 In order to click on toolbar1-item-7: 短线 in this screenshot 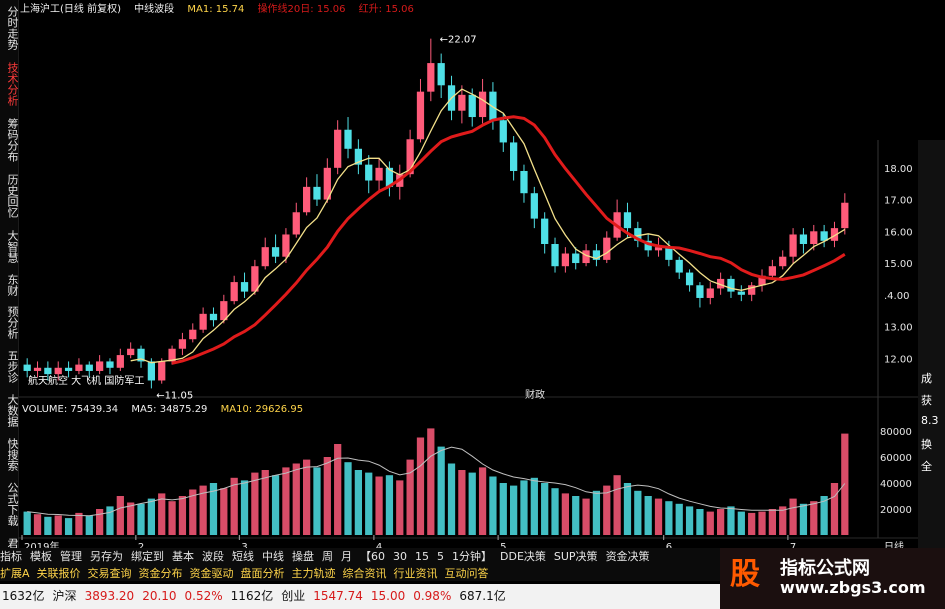, I will do `click(243, 556)`.